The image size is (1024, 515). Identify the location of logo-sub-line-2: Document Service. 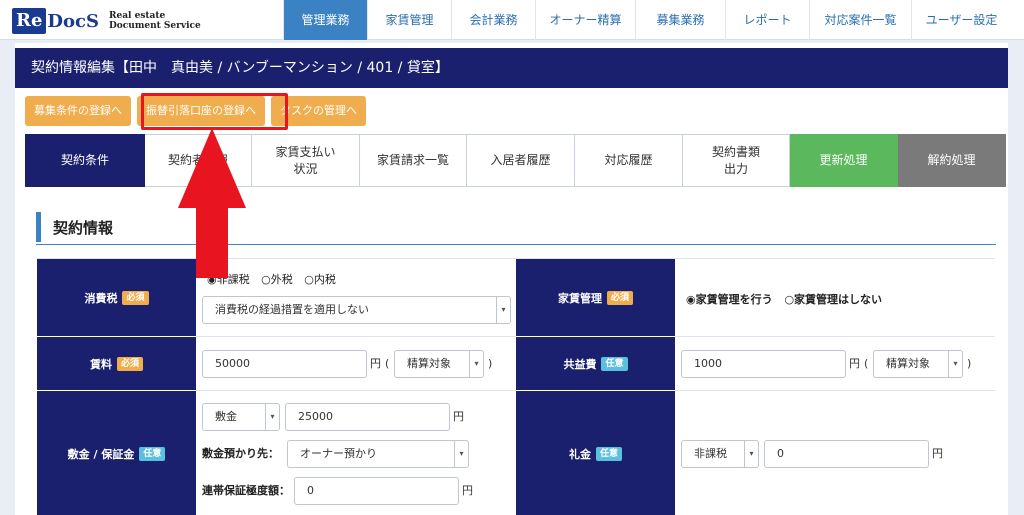
(155, 26).